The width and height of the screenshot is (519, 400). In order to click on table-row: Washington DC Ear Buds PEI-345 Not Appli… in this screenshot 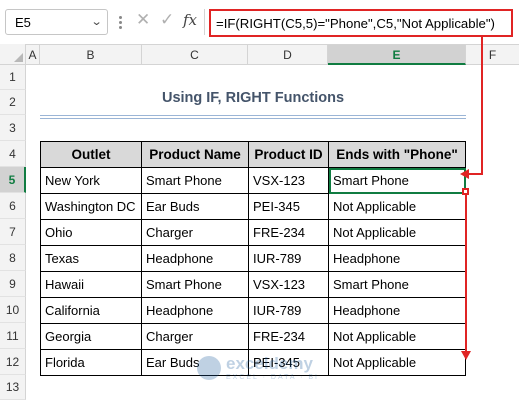, I will do `click(253, 206)`.